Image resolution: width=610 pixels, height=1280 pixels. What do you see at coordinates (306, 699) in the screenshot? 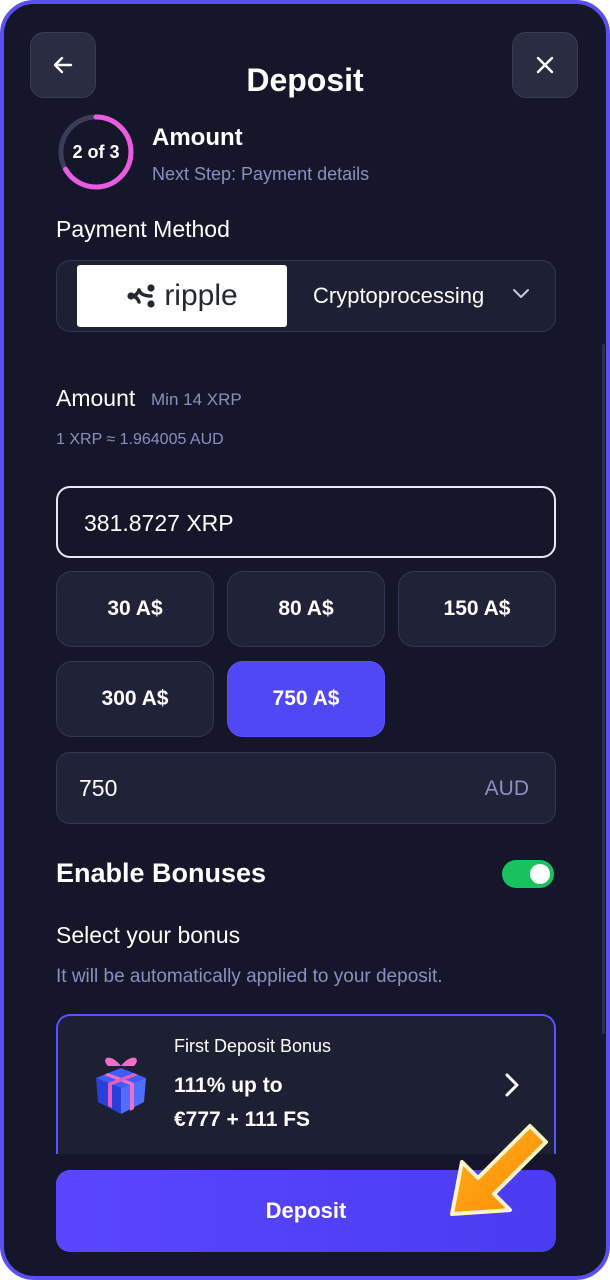
I see `preset-750: 750 A$` at bounding box center [306, 699].